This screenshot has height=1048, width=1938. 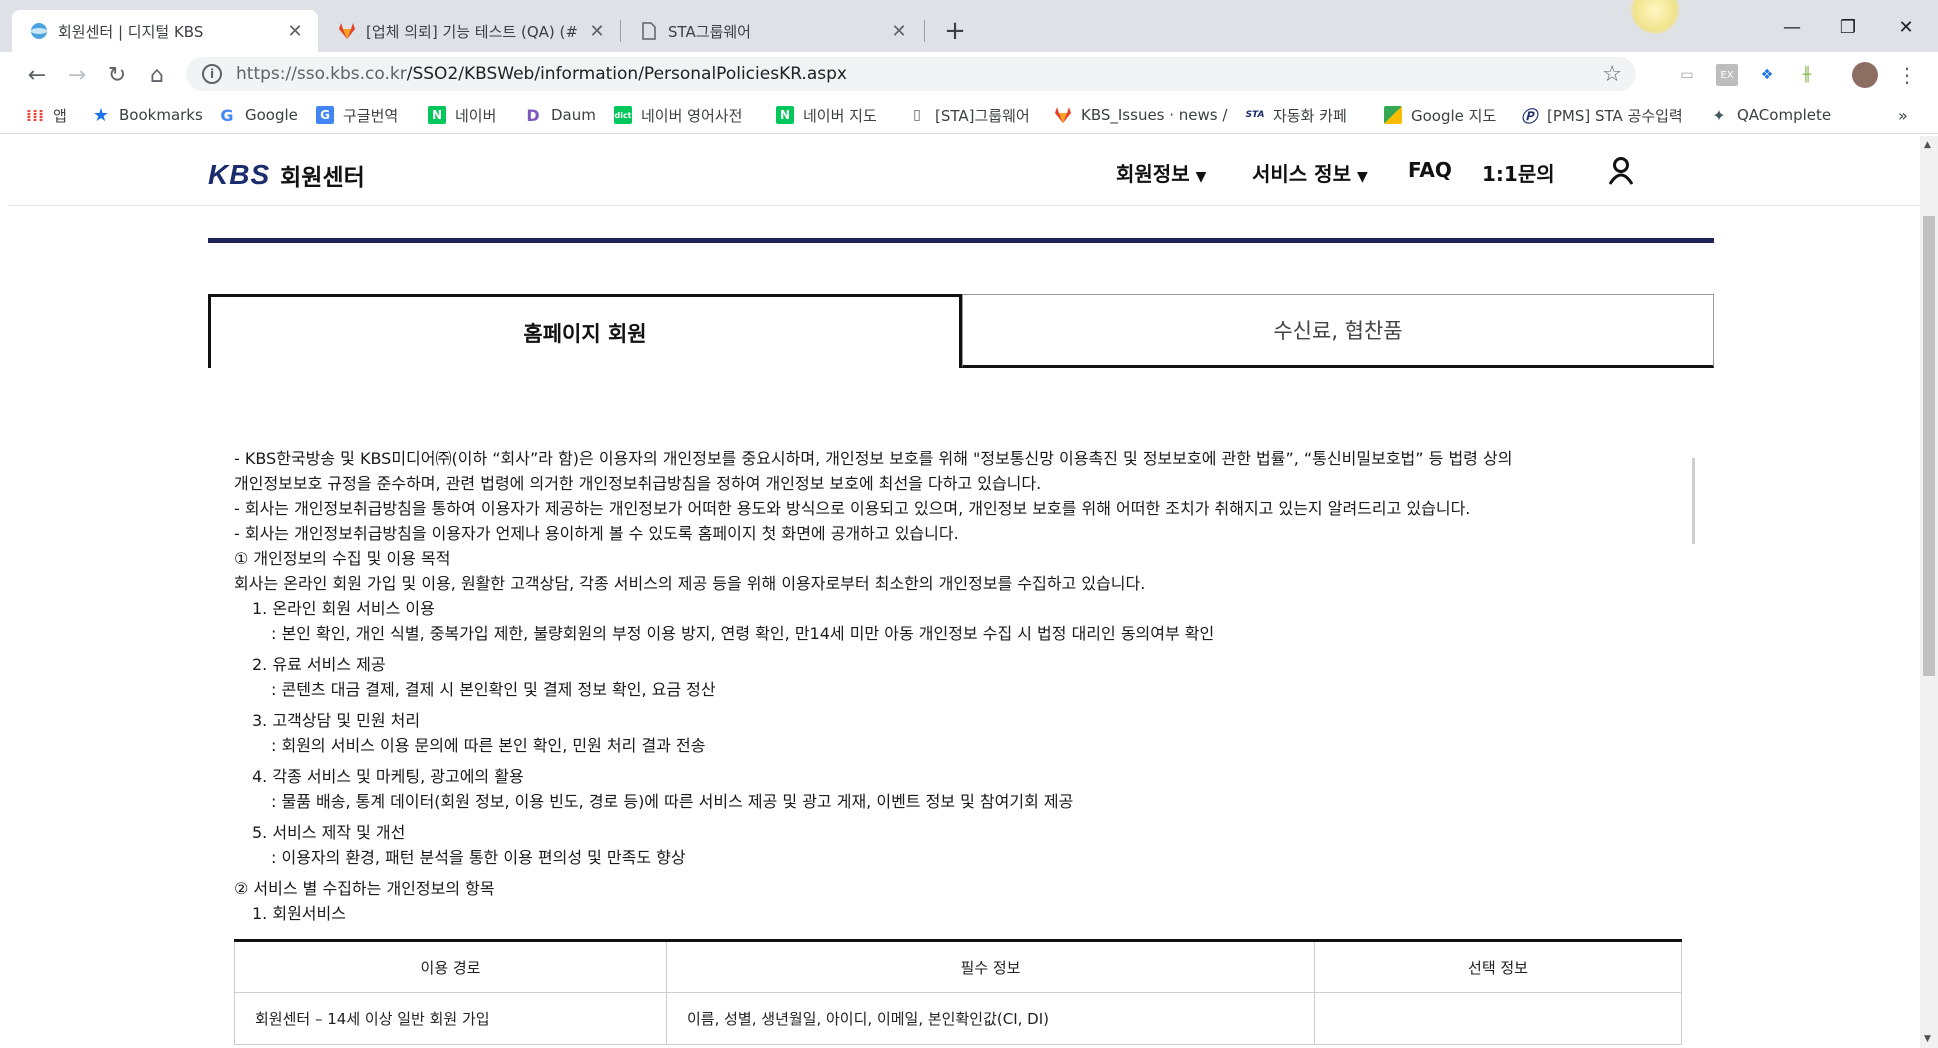 I want to click on list-item-desc: : 회원의 서비스 이용 문의에 따른 본인 확인, 민원 처리 결과 전송, so click(x=488, y=745).